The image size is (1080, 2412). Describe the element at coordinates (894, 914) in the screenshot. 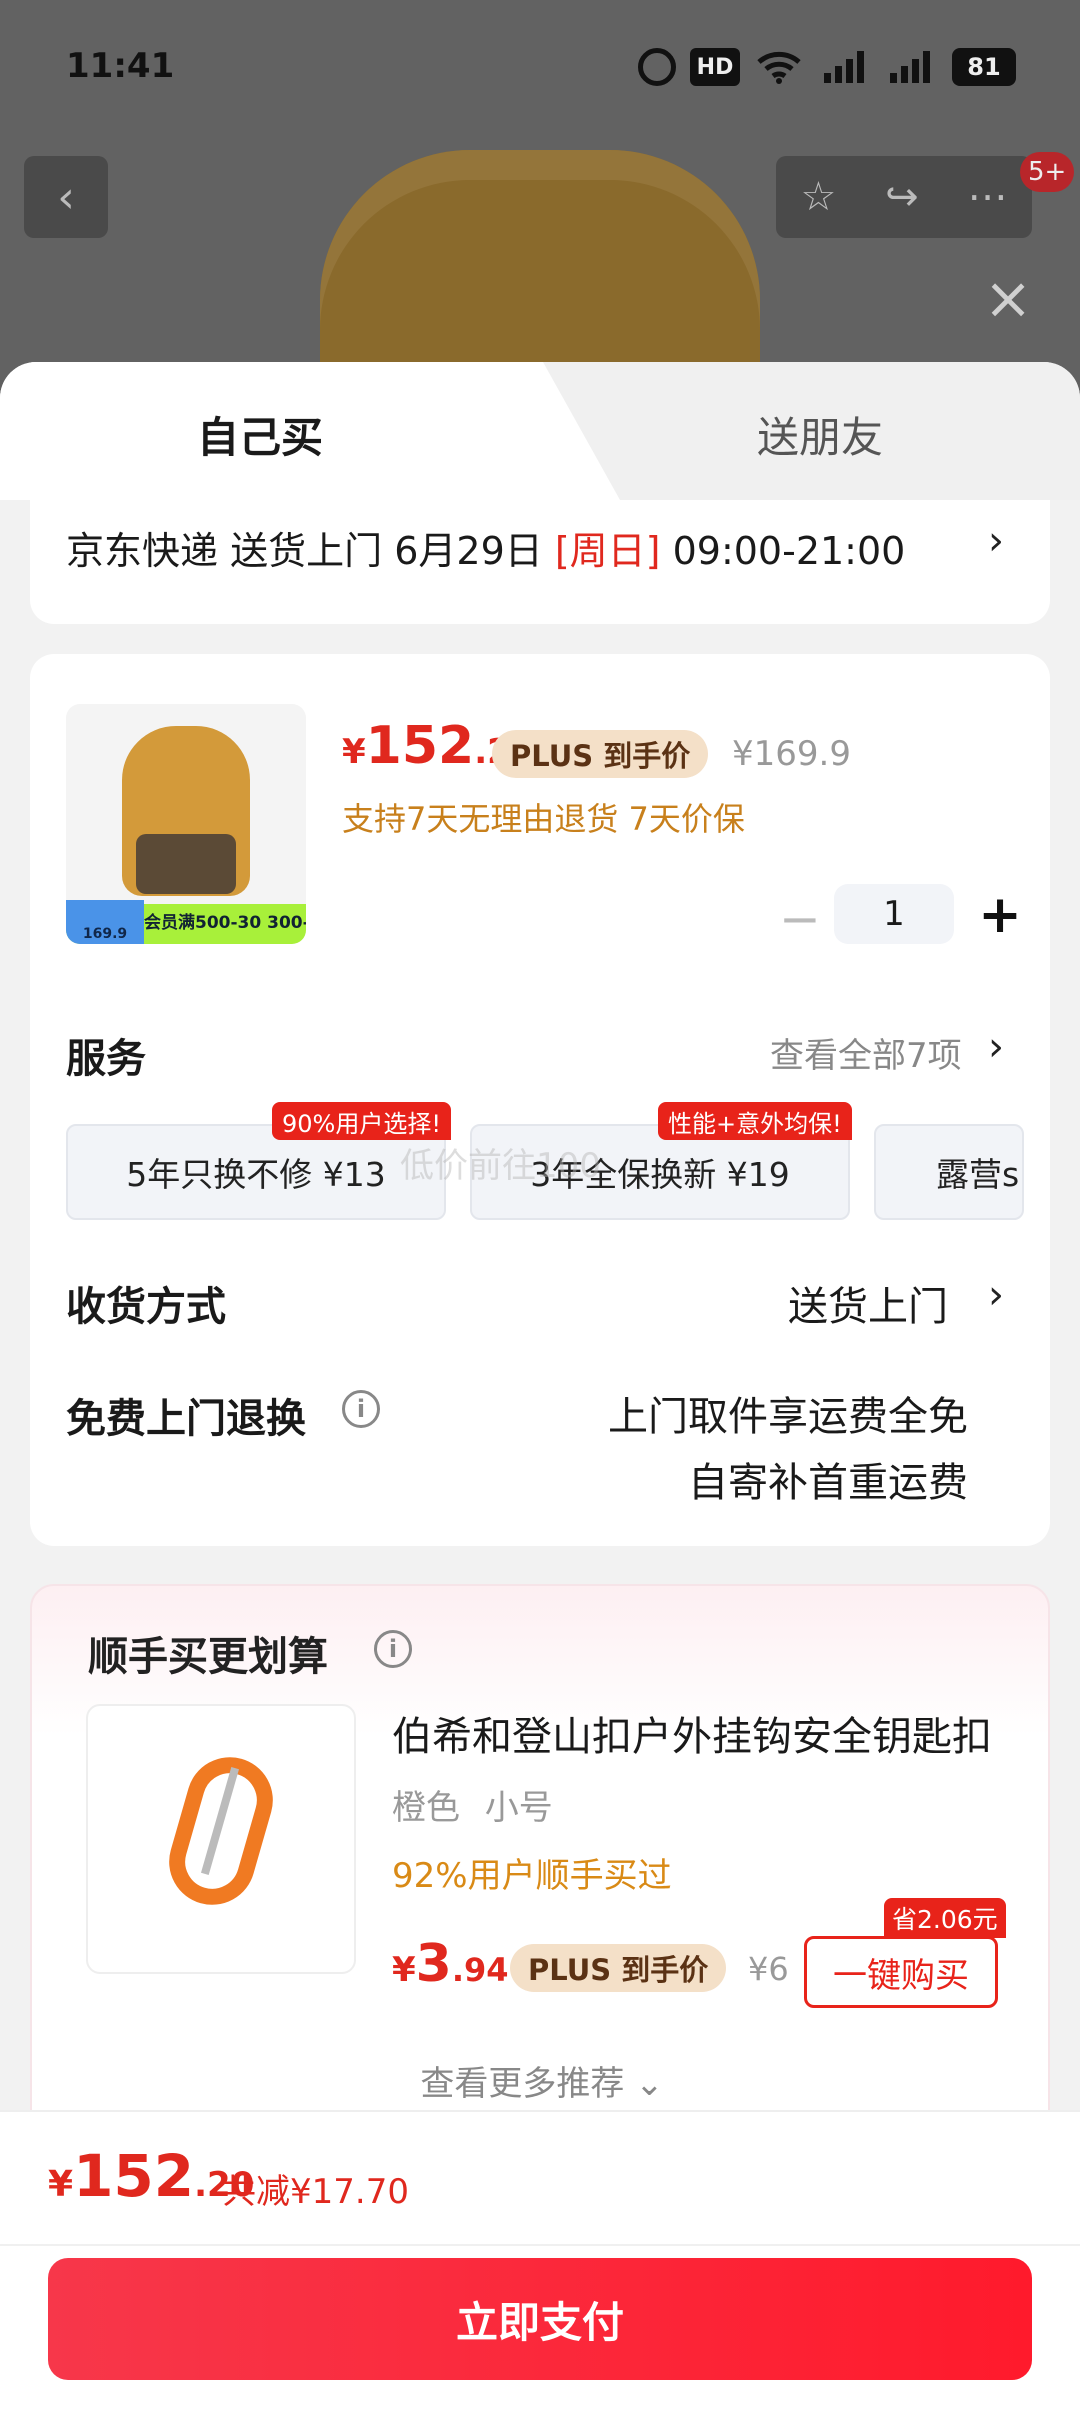

I see `quantity-input: 1` at that location.